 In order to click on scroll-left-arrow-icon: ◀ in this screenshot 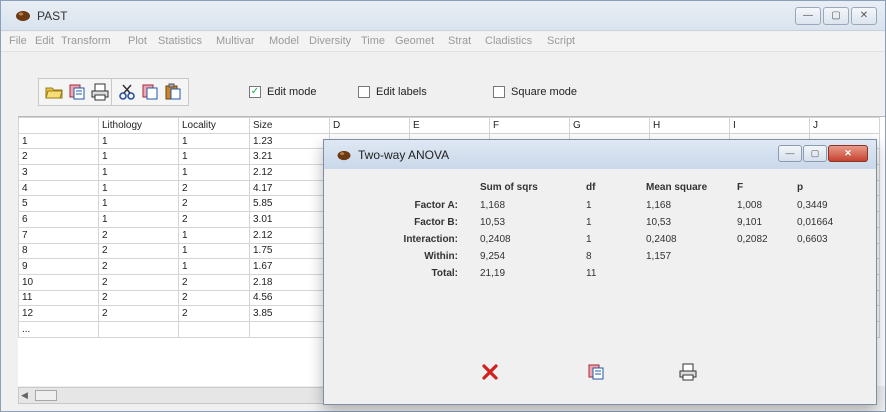, I will do `click(27, 395)`.